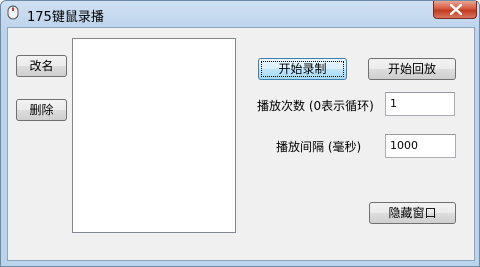 Image resolution: width=480 pixels, height=267 pixels. What do you see at coordinates (41, 110) in the screenshot?
I see `delete-button: 删除` at bounding box center [41, 110].